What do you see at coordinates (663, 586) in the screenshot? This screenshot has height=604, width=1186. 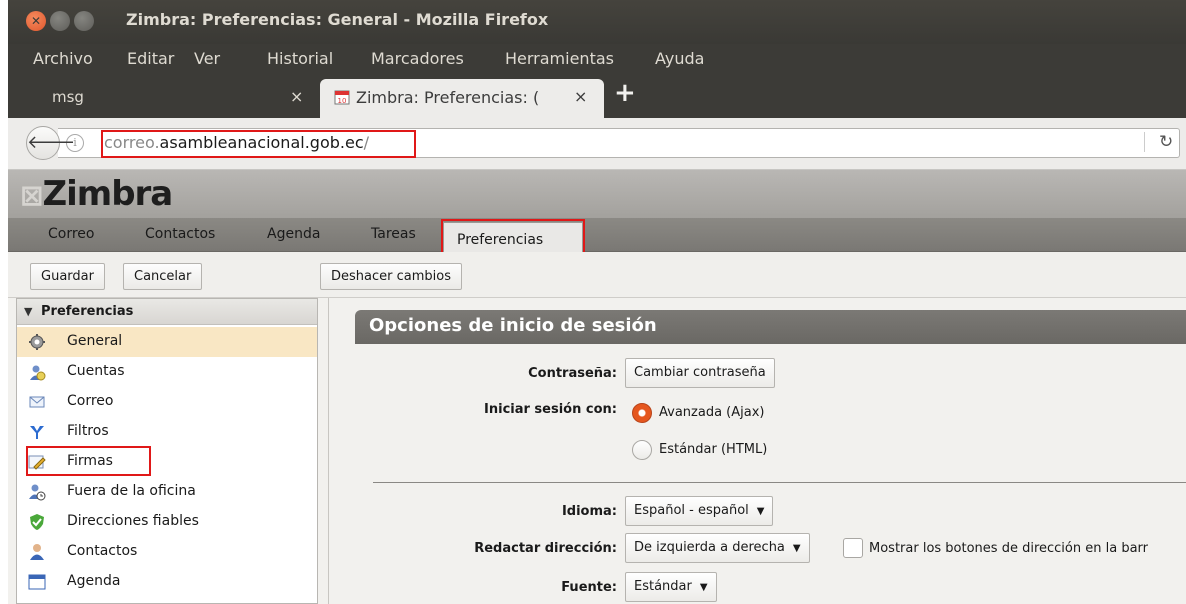 I see `font-select-value: Estándar` at bounding box center [663, 586].